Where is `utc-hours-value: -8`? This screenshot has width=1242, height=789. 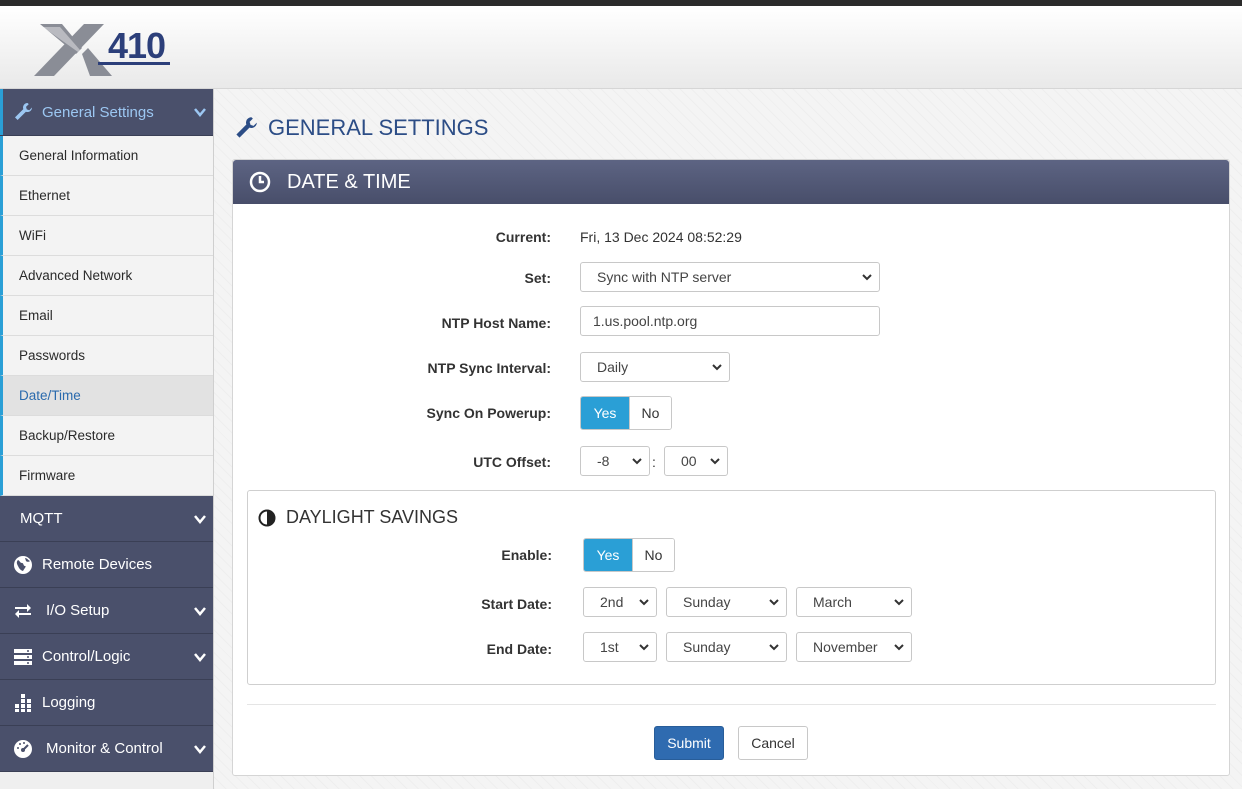
utc-hours-value: -8 is located at coordinates (603, 461).